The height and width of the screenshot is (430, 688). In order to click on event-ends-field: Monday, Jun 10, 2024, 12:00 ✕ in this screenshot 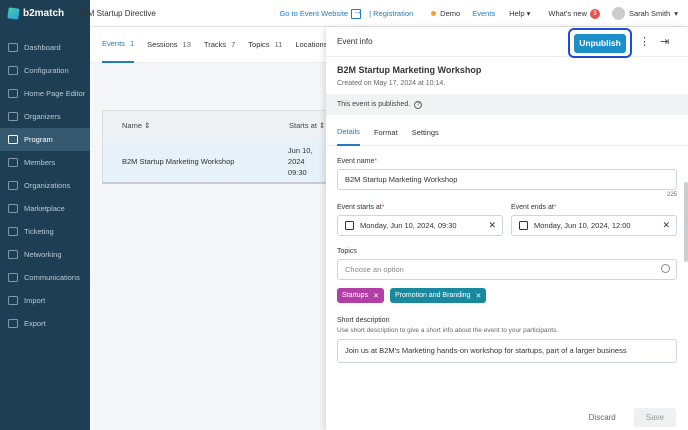, I will do `click(594, 225)`.